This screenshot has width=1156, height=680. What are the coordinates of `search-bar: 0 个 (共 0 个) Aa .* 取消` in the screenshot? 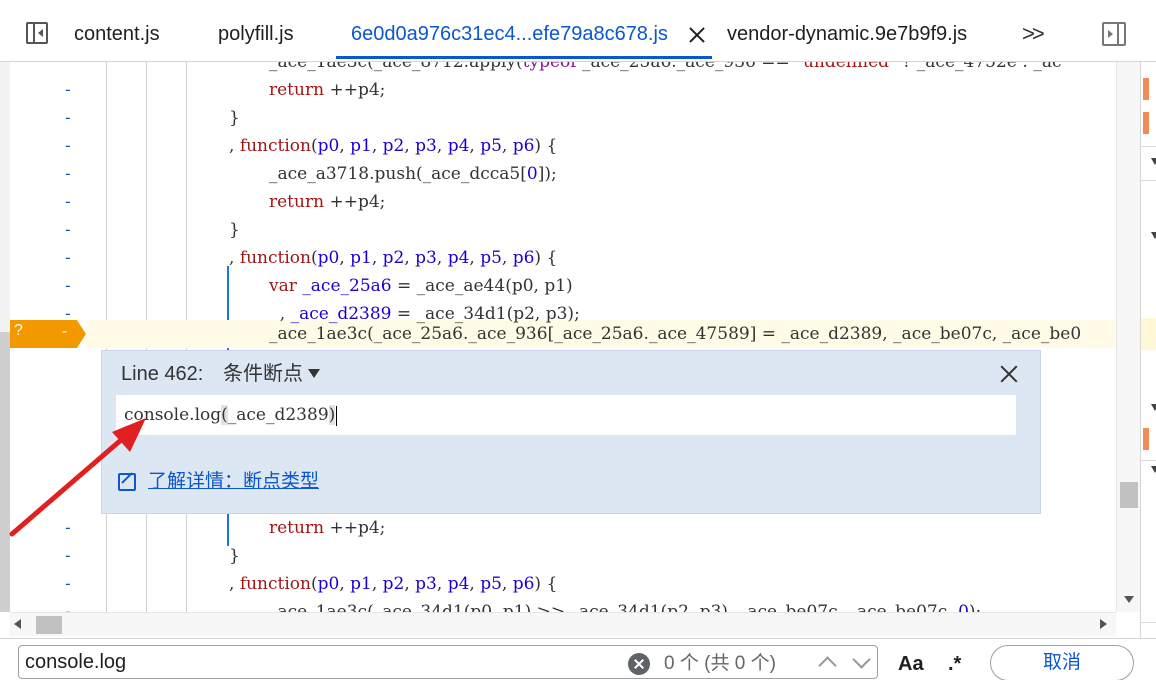 It's located at (578, 659).